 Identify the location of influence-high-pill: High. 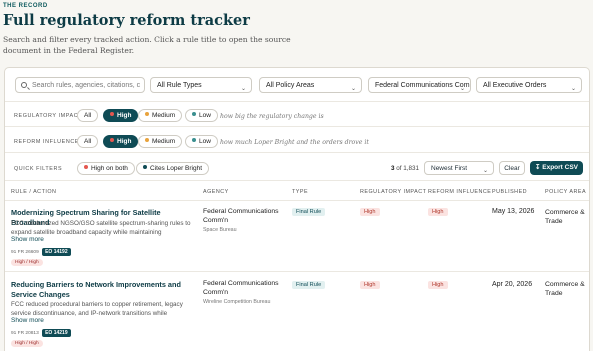
(121, 141).